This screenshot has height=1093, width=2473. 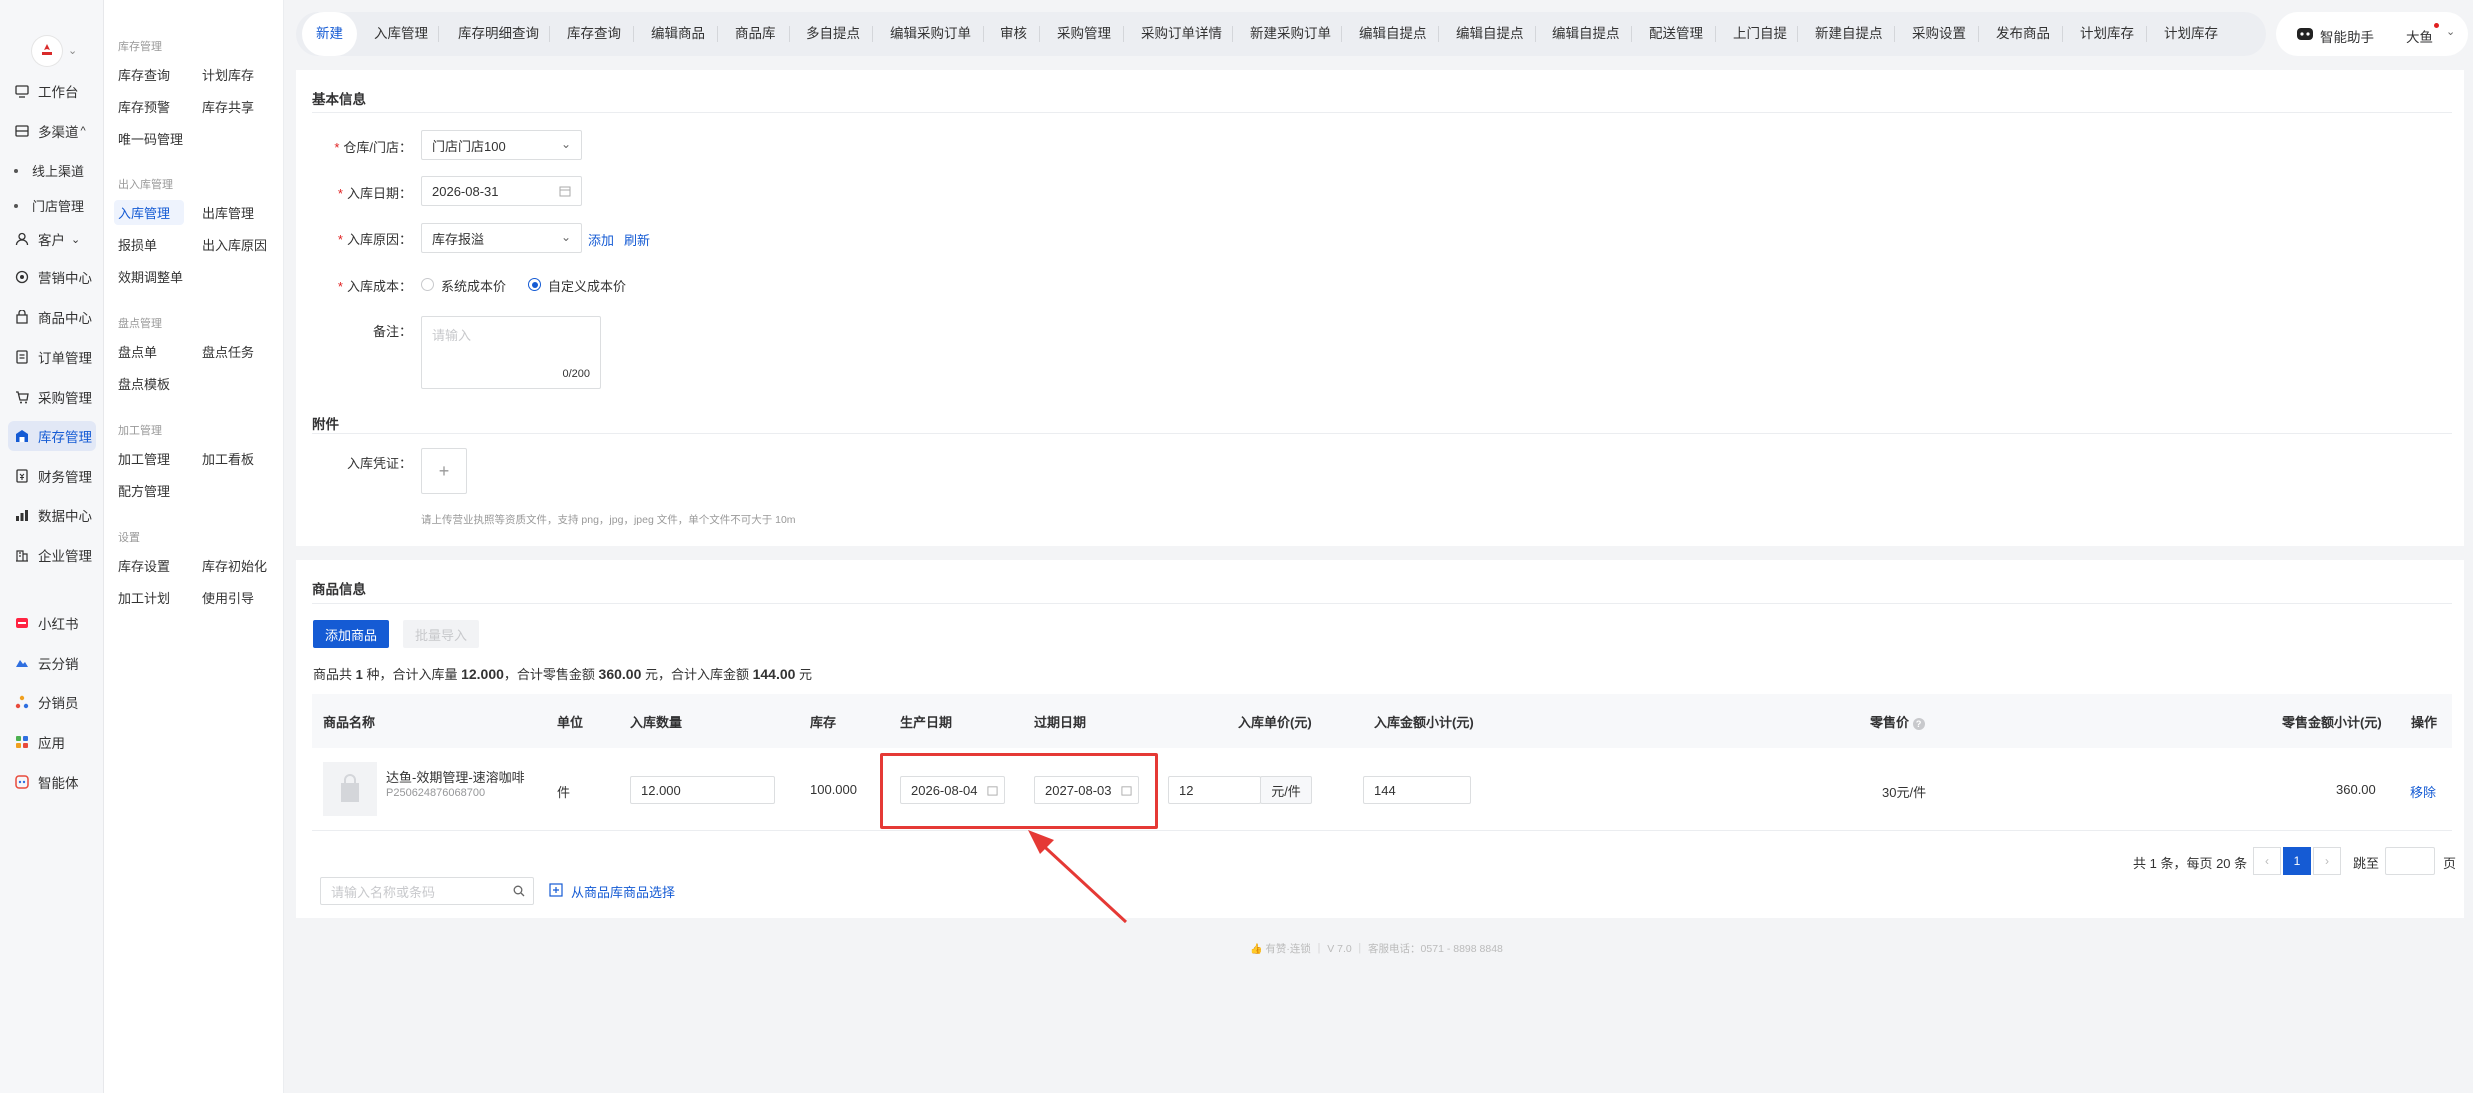 I want to click on tab-planned-stock-1: 计划库存, so click(x=2107, y=34).